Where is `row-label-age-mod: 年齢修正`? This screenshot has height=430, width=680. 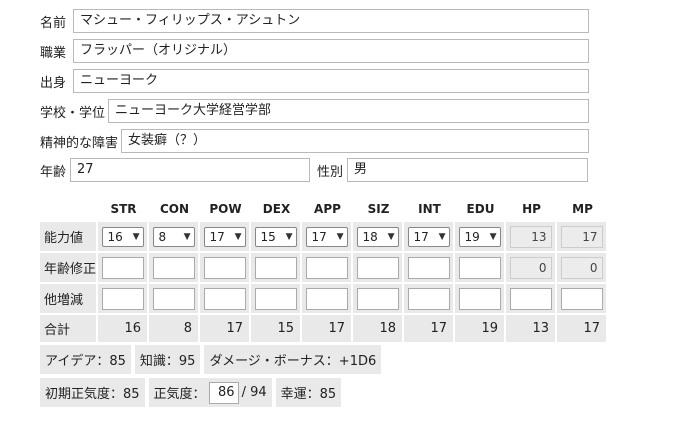
row-label-age-mod: 年齢修正 is located at coordinates (69, 268).